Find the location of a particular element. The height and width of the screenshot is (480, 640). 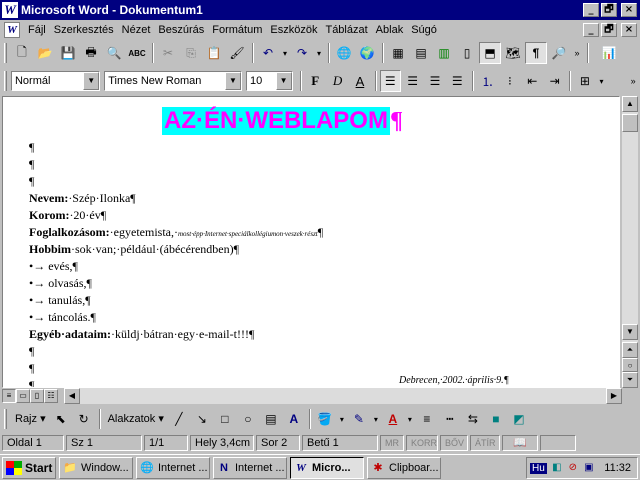

dash-style-icon: ┅ is located at coordinates (450, 419).